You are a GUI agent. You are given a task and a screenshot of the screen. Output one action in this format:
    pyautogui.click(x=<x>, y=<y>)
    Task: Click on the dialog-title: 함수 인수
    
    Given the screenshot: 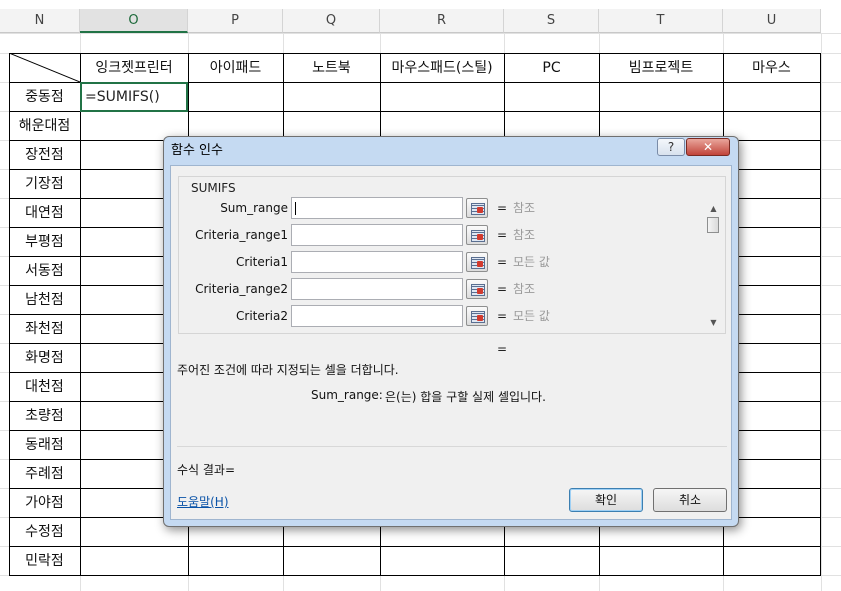 What is the action you would take?
    pyautogui.click(x=197, y=150)
    